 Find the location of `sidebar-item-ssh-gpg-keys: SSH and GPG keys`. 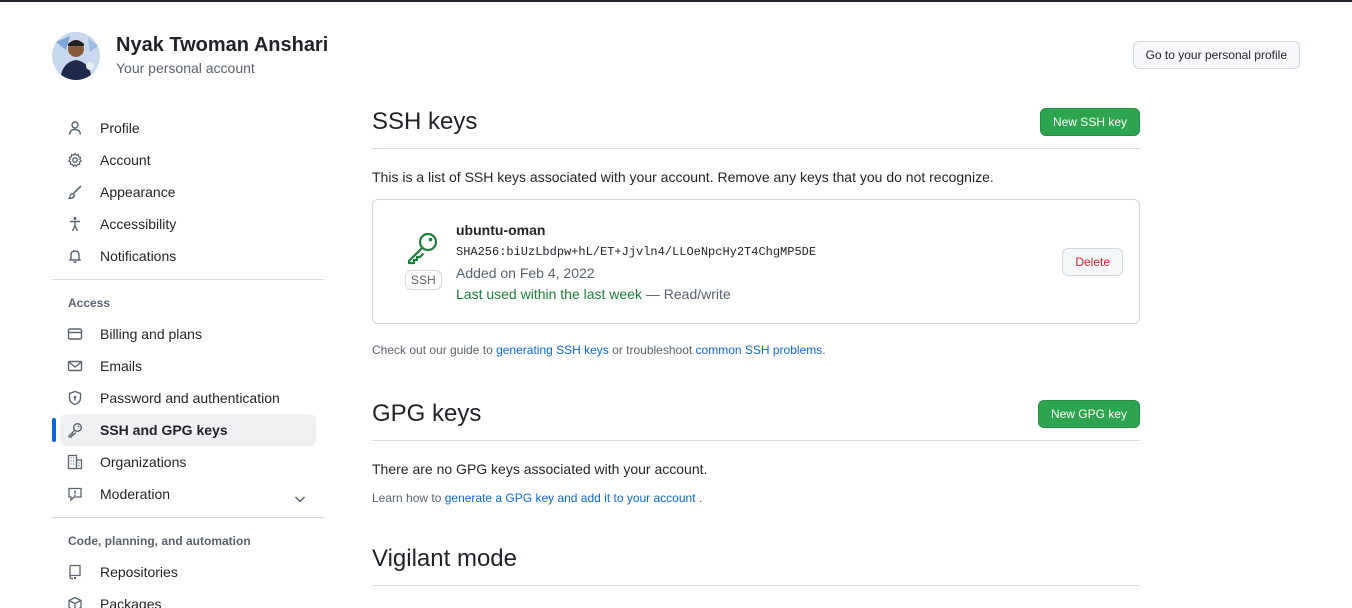

sidebar-item-ssh-gpg-keys: SSH and GPG keys is located at coordinates (184, 430).